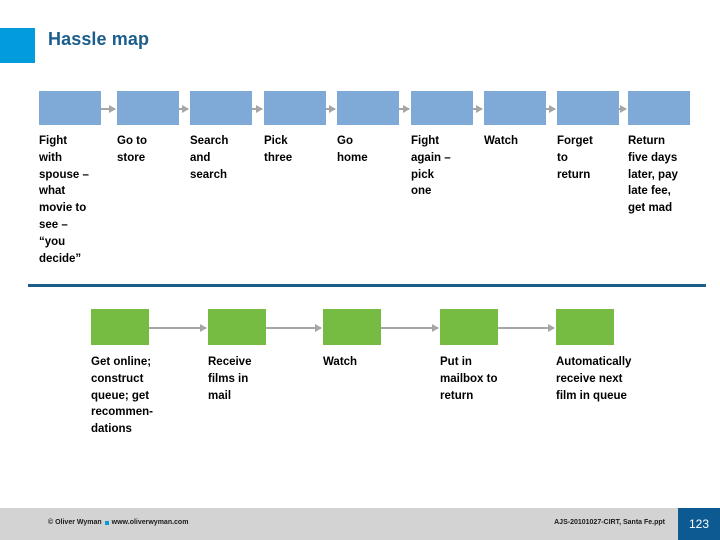  What do you see at coordinates (106, 522) in the screenshot?
I see `footer-bullet-icon` at bounding box center [106, 522].